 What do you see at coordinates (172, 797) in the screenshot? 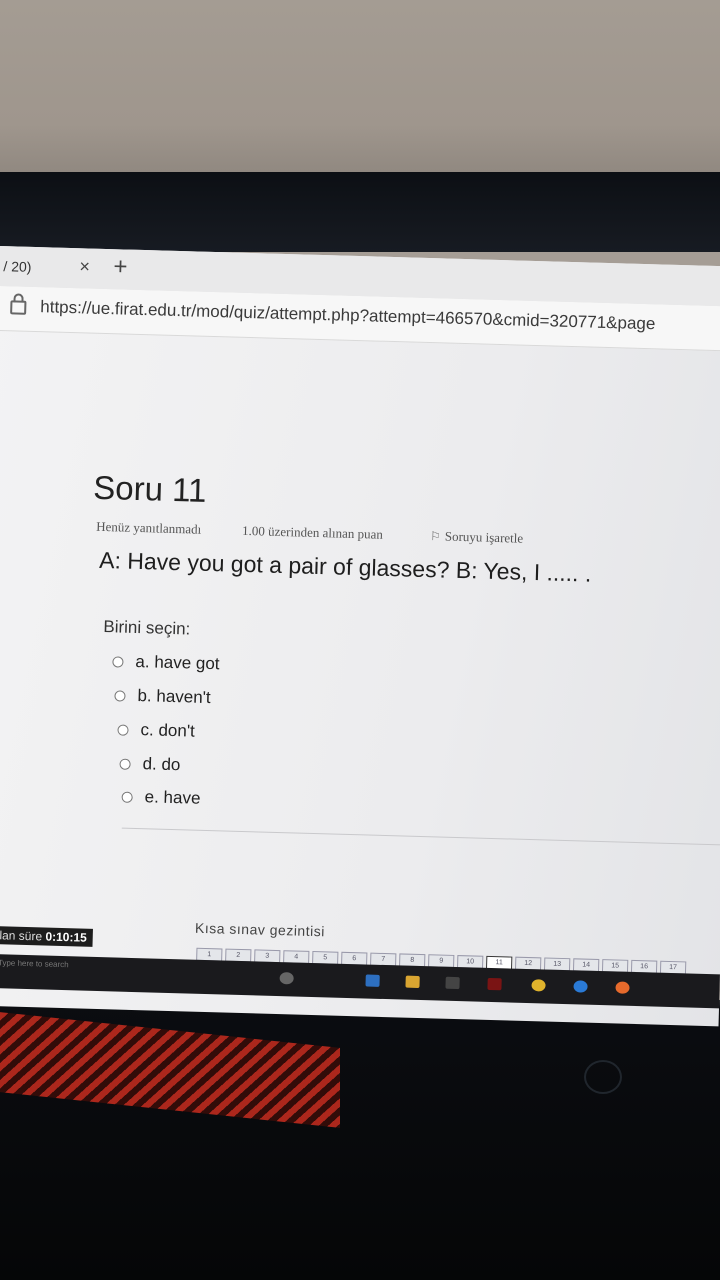
I see `option-label: e. have` at bounding box center [172, 797].